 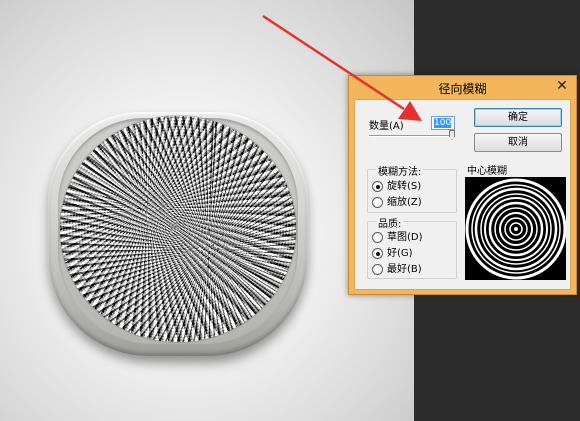 I want to click on blur-method-title: 模糊方法:, so click(x=400, y=170).